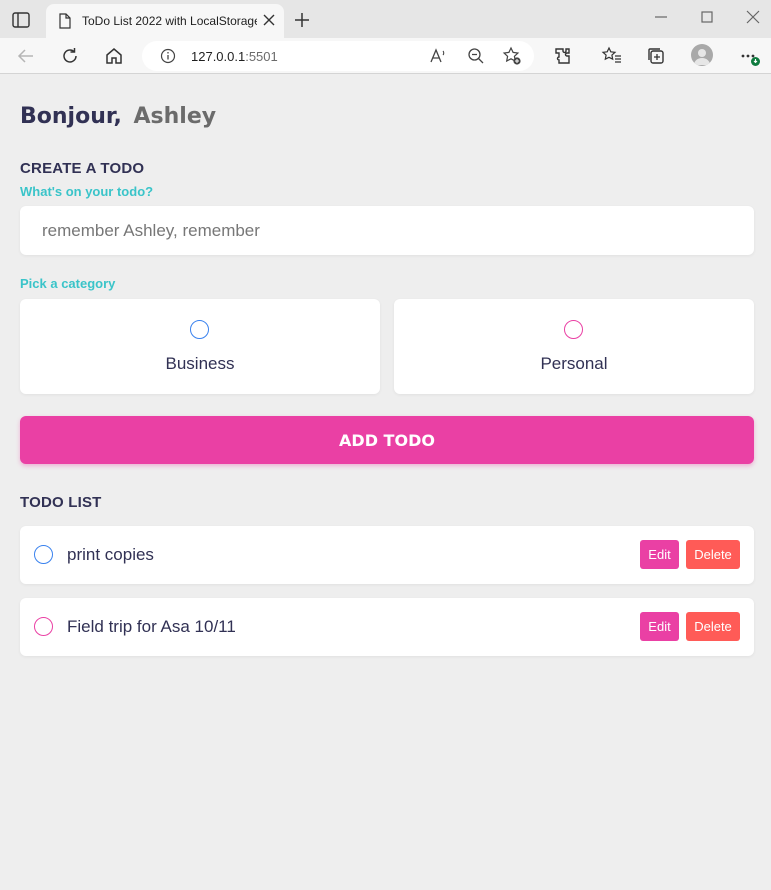 This screenshot has height=890, width=771. I want to click on todo-input-label: What's on your todo?, so click(87, 191).